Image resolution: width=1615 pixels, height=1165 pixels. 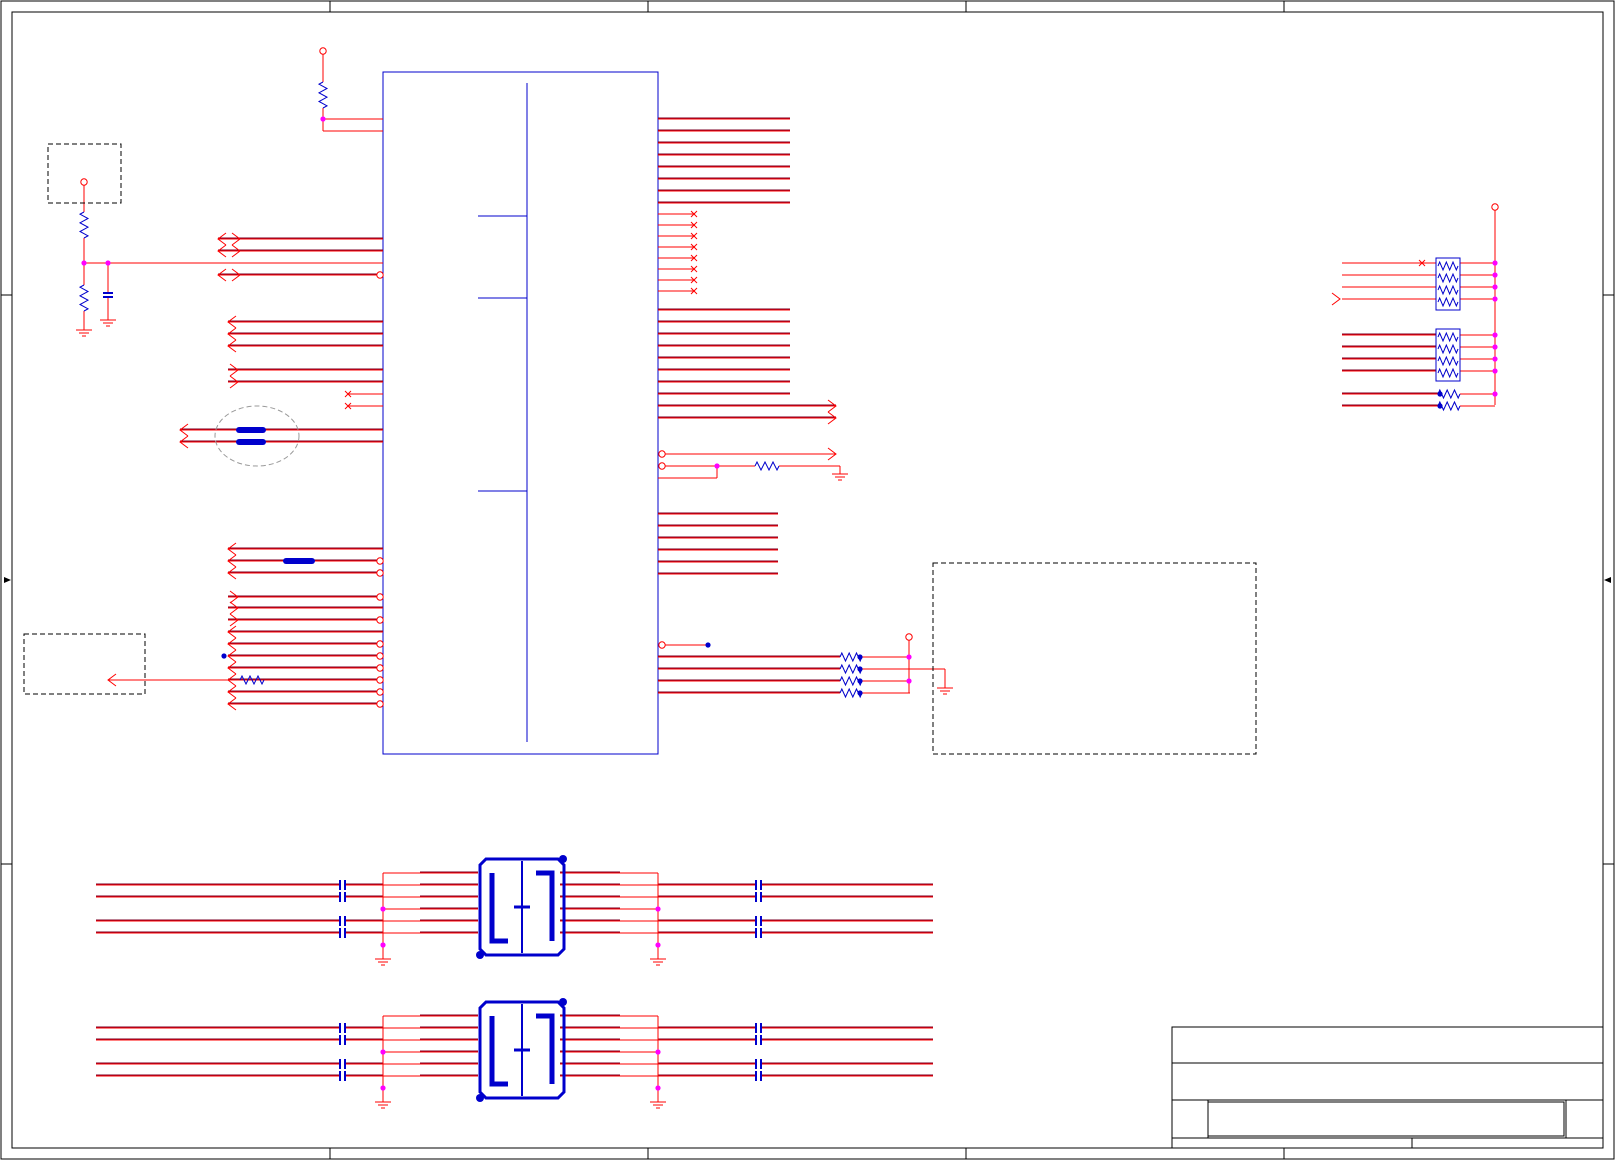 I want to click on frame-center-marker-left, so click(x=7, y=580).